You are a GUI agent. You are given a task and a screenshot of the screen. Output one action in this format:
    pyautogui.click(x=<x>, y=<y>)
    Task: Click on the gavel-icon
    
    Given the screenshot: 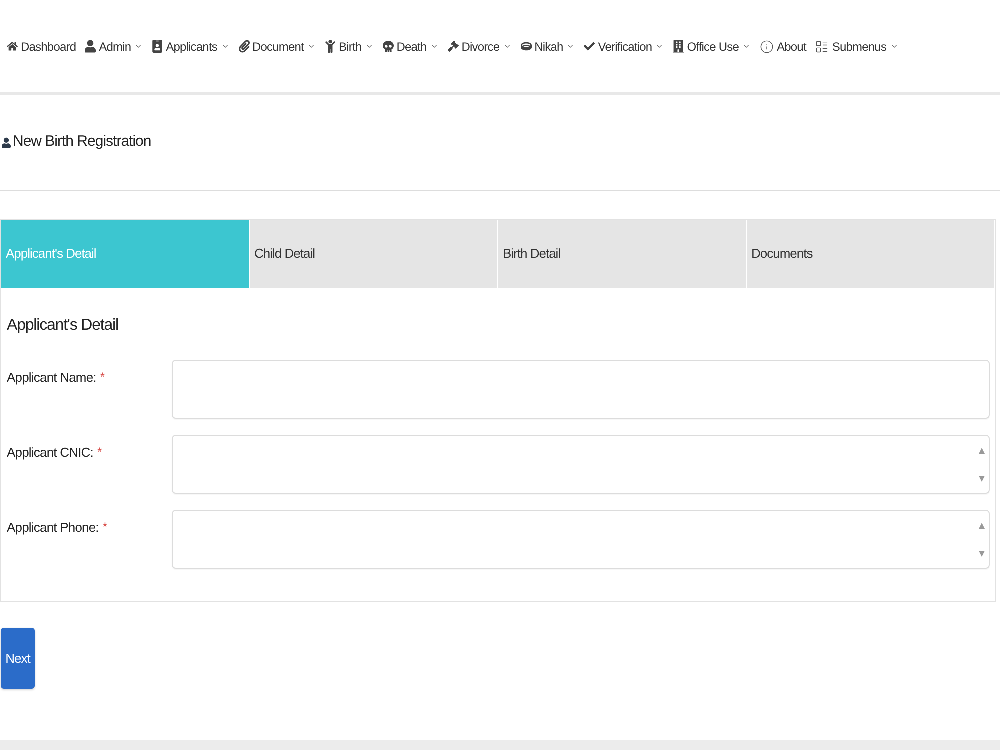 What is the action you would take?
    pyautogui.click(x=453, y=46)
    